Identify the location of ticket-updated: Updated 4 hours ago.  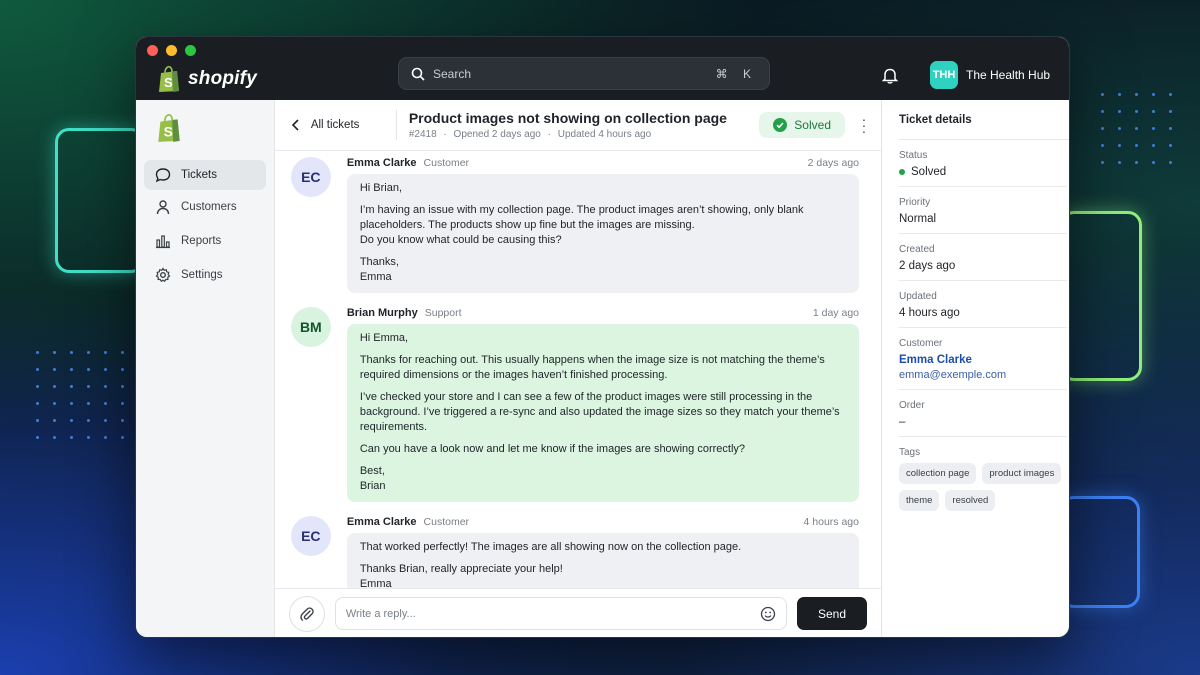
(604, 134).